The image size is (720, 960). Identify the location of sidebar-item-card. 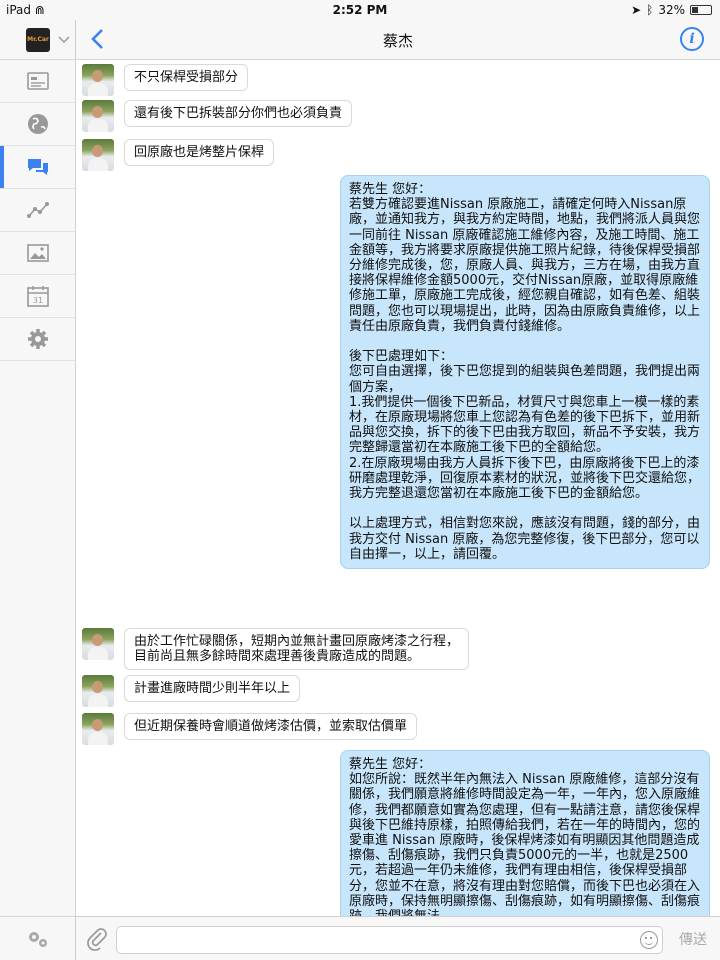
(37, 81).